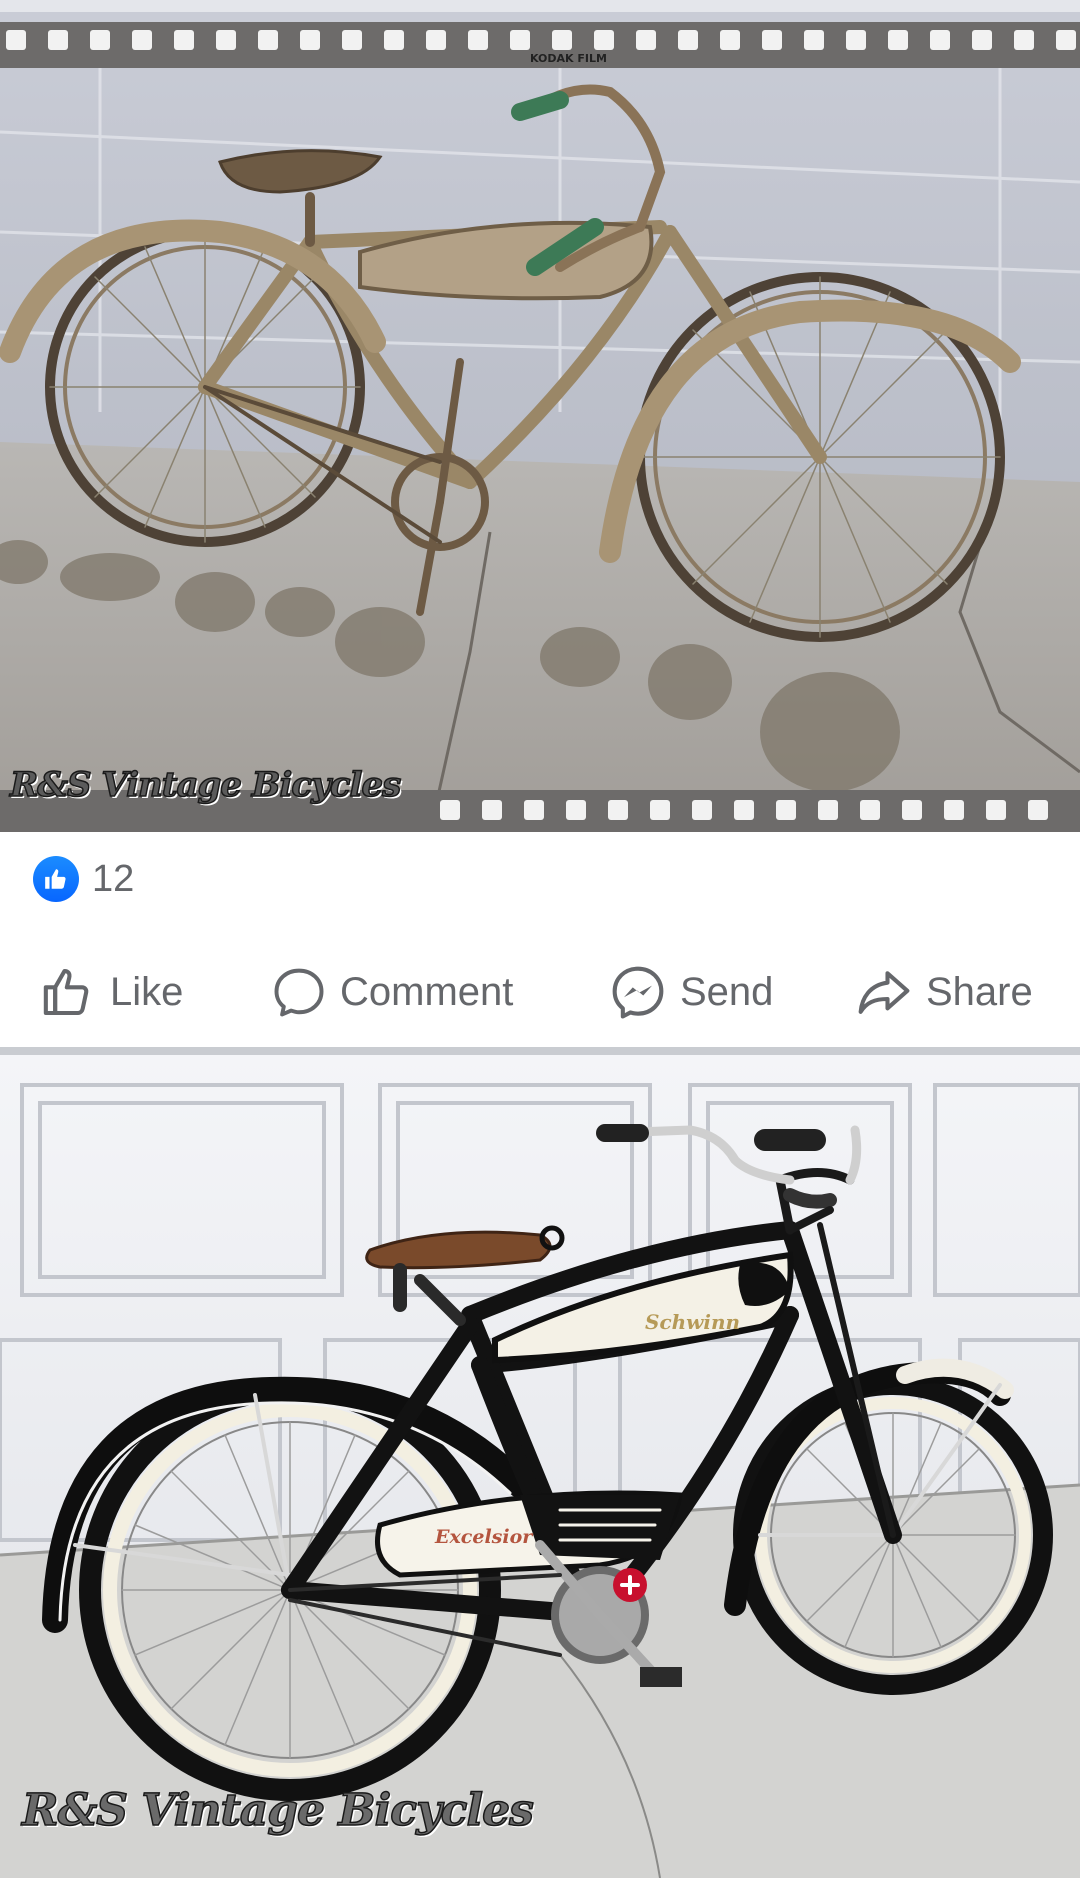 This screenshot has width=1080, height=1878. What do you see at coordinates (66, 992) in the screenshot?
I see `thumbs-up-outline-icon` at bounding box center [66, 992].